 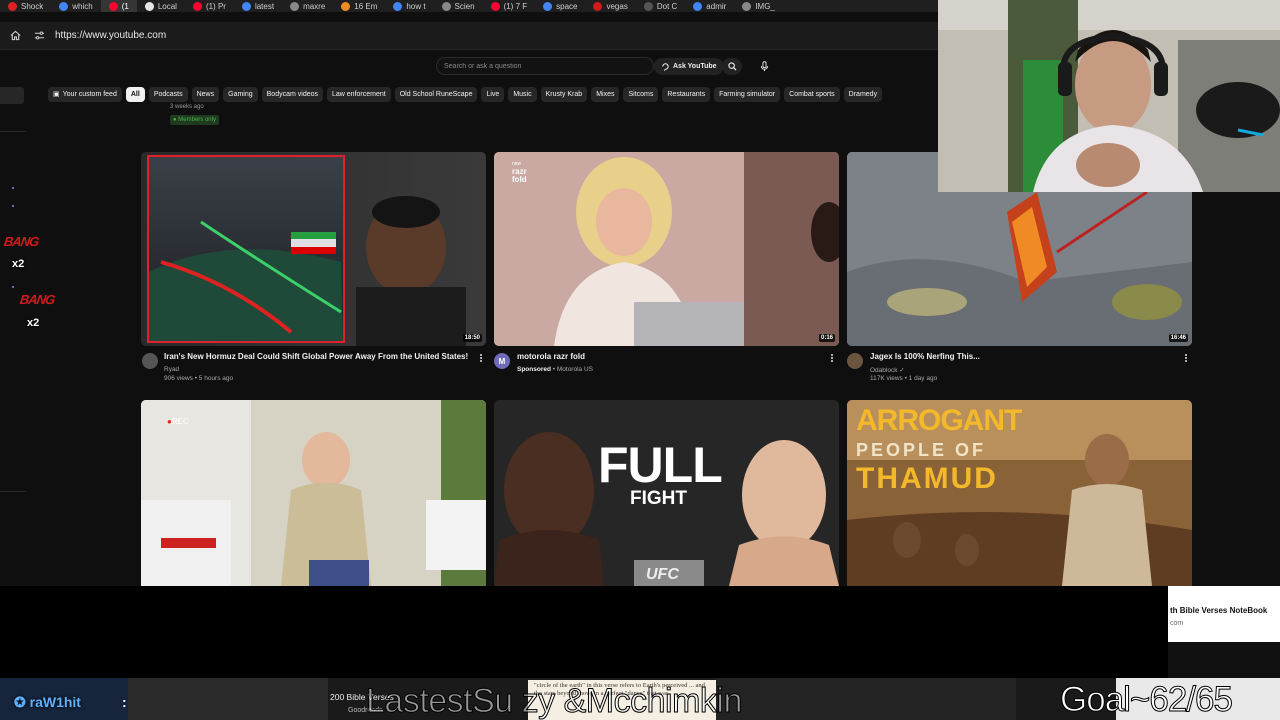 I want to click on filter-chip-label: Your custom feed, so click(x=89, y=94).